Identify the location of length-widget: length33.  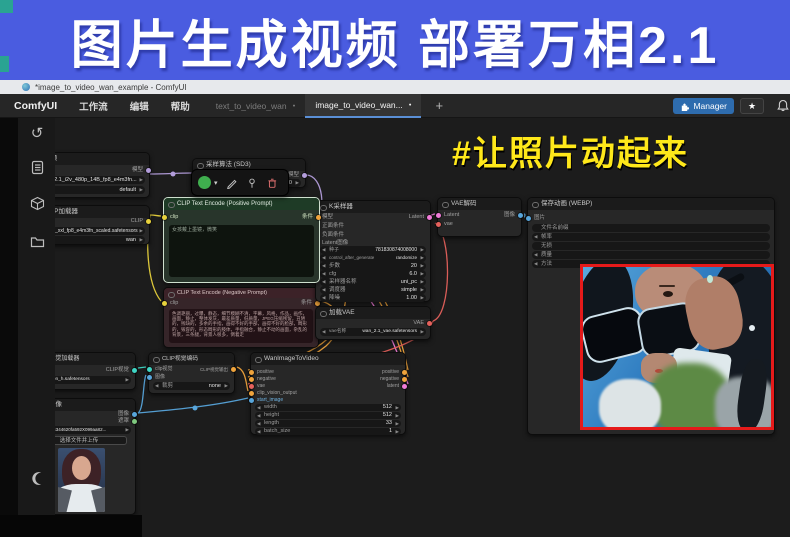
(328, 423).